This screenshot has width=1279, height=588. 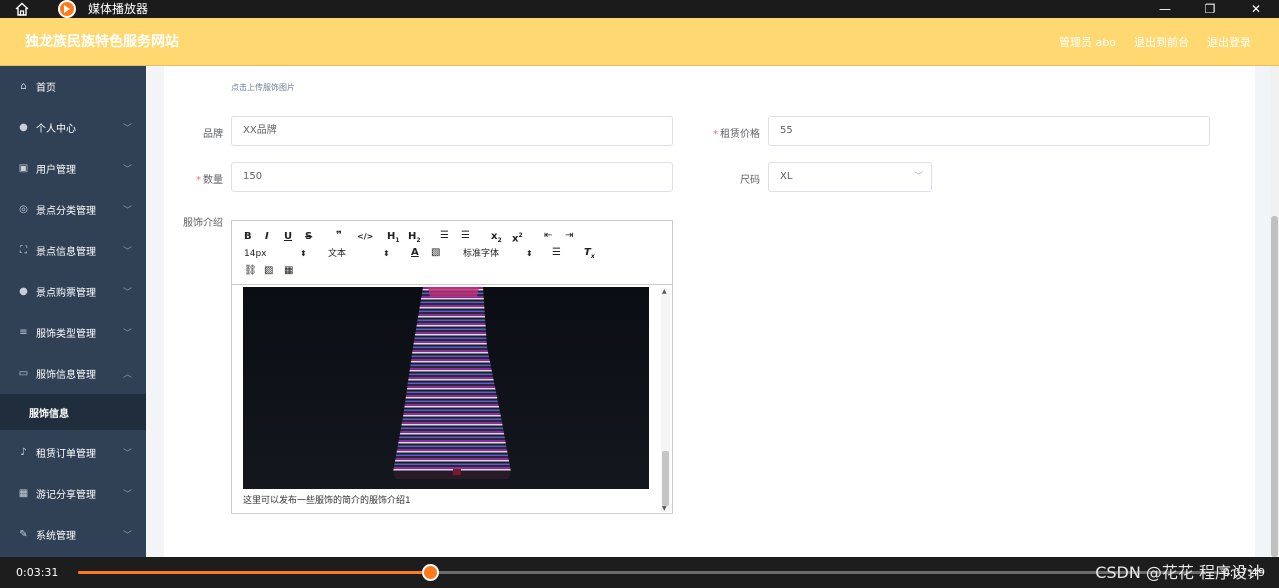 I want to click on back-to-front-link: 退出到前台, so click(x=1161, y=42).